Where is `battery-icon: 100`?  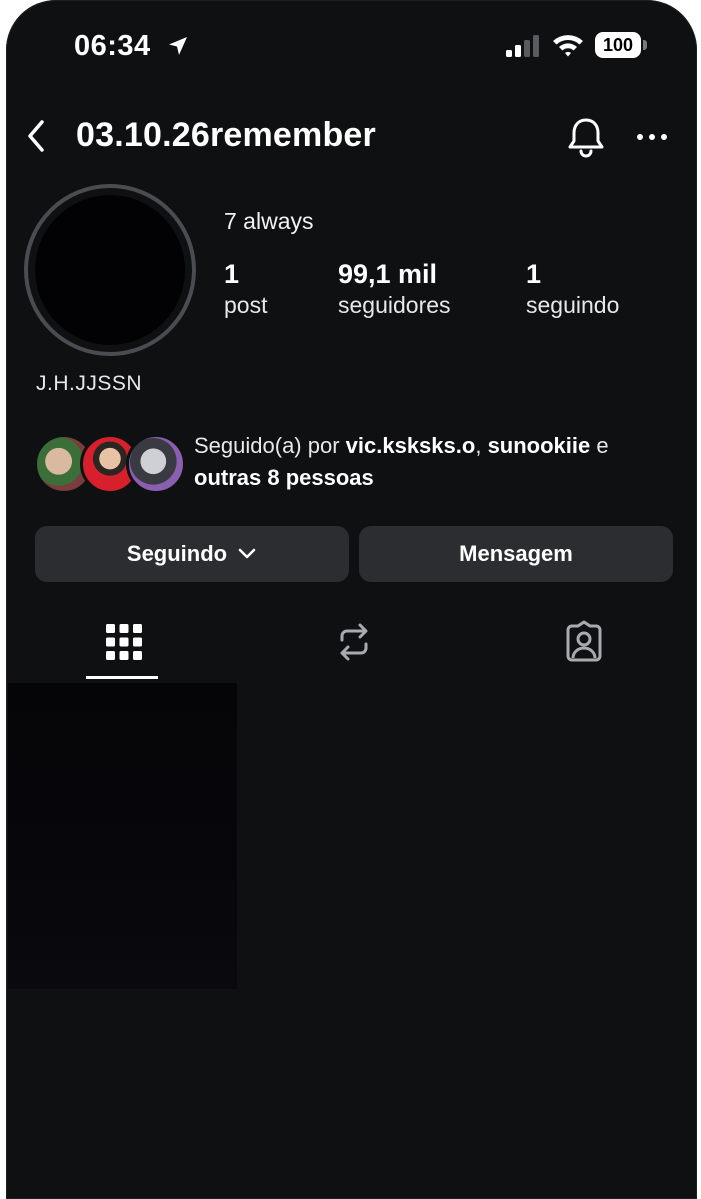
battery-icon: 100 is located at coordinates (618, 45).